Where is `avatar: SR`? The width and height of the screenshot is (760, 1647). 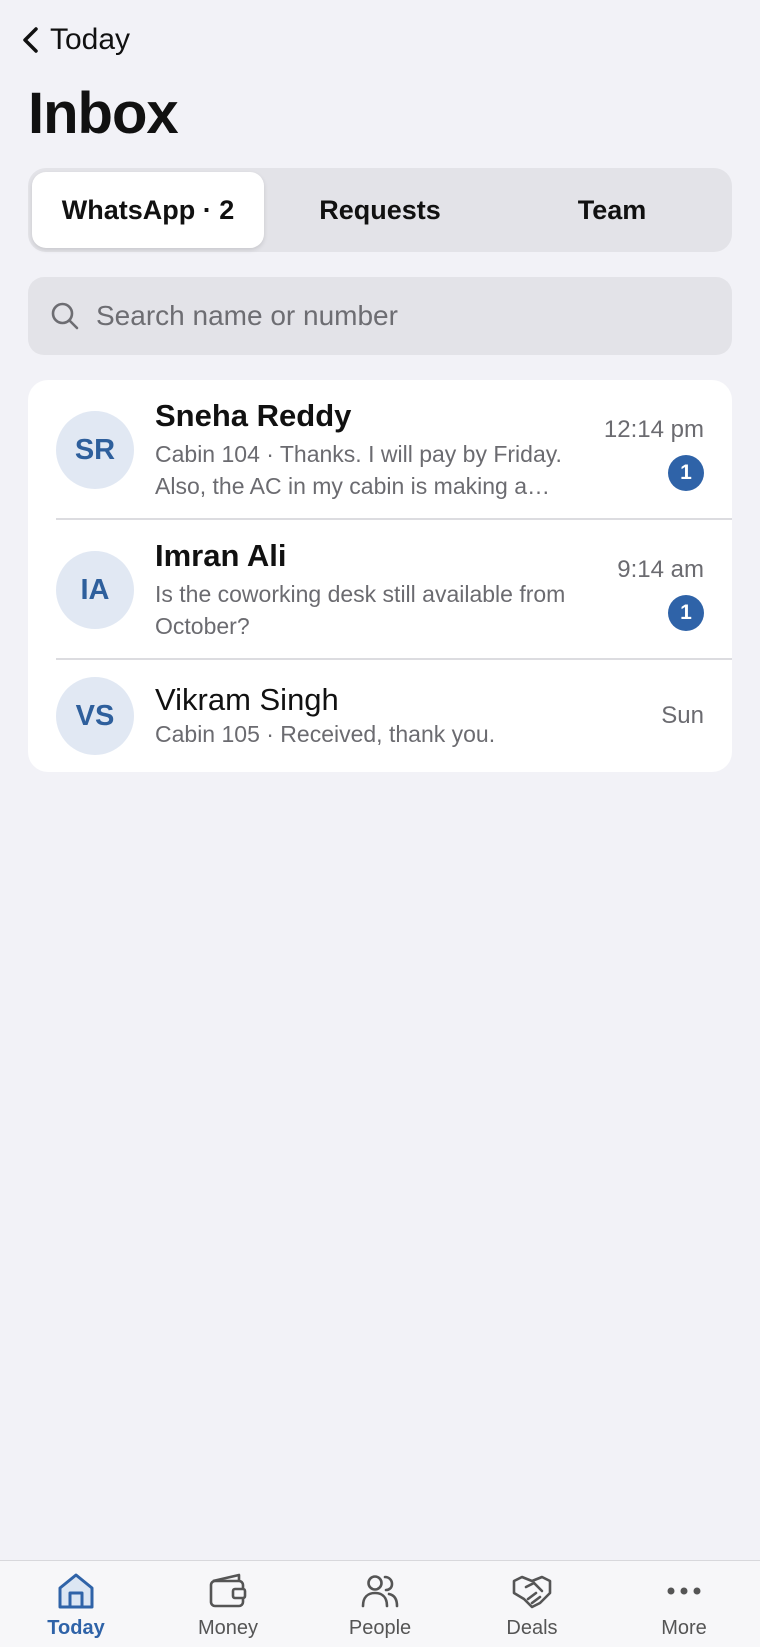
avatar: SR is located at coordinates (95, 450).